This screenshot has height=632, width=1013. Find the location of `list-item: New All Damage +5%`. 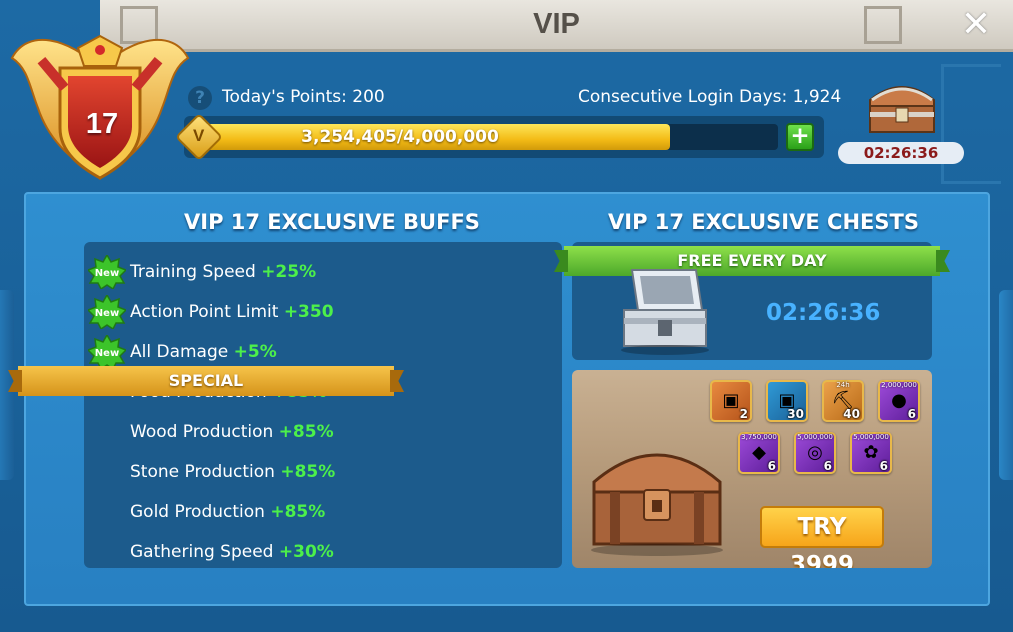

list-item: New All Damage +5% is located at coordinates (323, 352).